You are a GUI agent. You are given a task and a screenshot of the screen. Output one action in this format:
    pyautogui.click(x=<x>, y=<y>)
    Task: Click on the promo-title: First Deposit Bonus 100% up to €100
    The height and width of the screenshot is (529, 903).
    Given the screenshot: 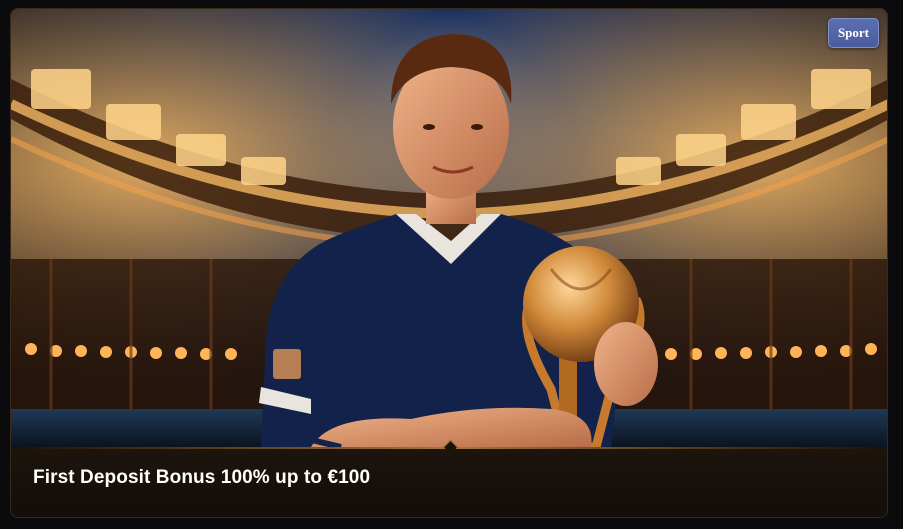 What is the action you would take?
    pyautogui.click(x=201, y=478)
    